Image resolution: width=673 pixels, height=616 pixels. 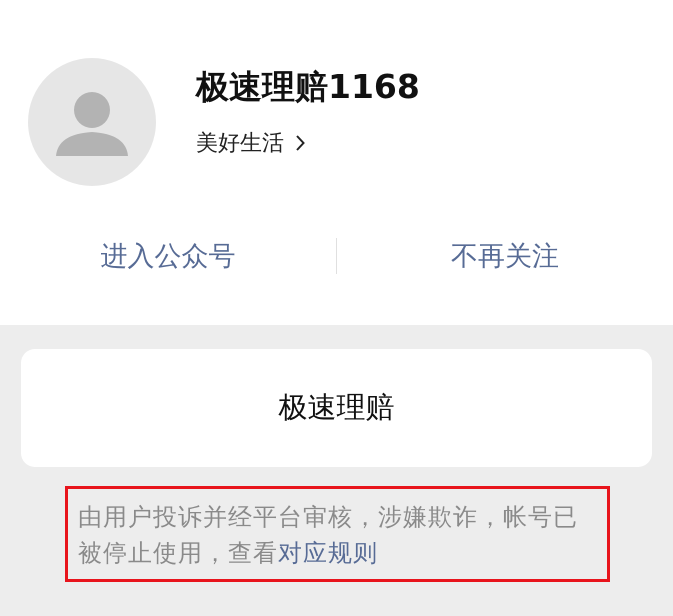 I want to click on notice-text: 由用户投诉并经平台审核，涉嫌欺诈，帐号已被停止使用，查看对应规则, so click(x=328, y=535).